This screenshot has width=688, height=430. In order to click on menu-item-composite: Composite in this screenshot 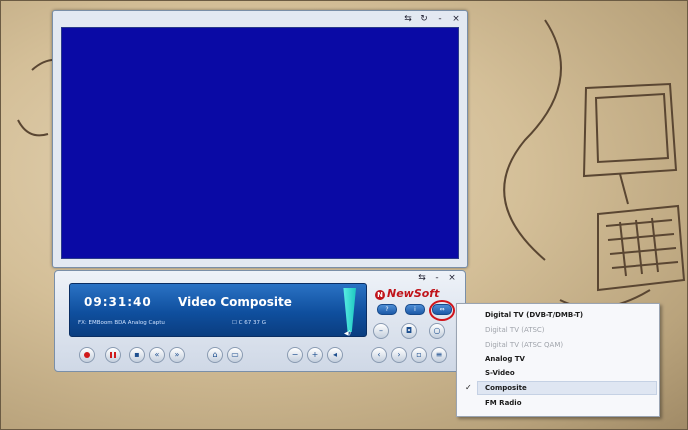, I will do `click(506, 388)`.